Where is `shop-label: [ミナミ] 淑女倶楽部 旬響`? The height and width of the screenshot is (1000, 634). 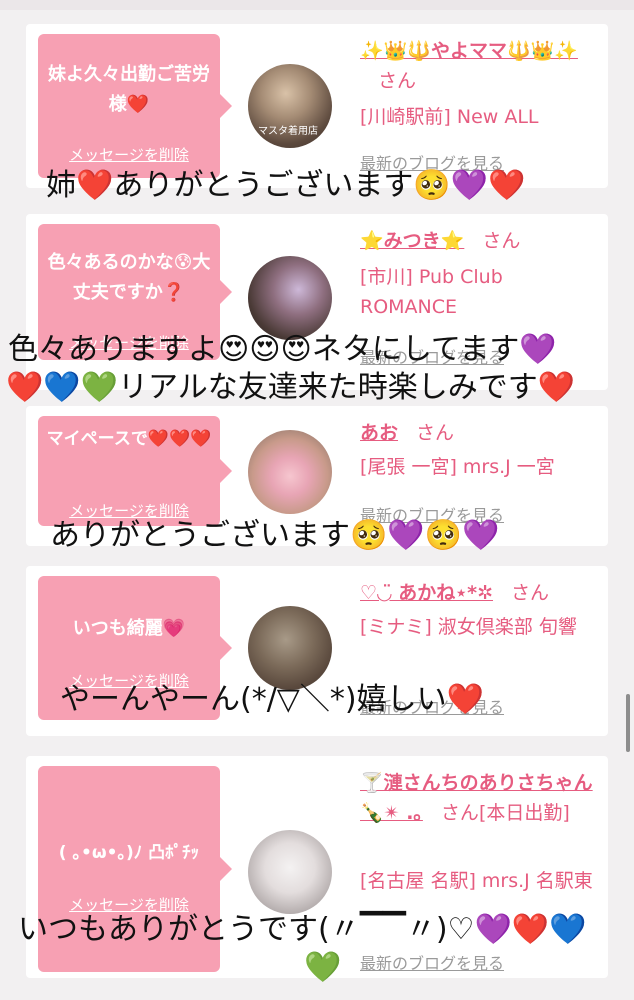 shop-label: [ミナミ] 淑女倶楽部 旬響 is located at coordinates (468, 627).